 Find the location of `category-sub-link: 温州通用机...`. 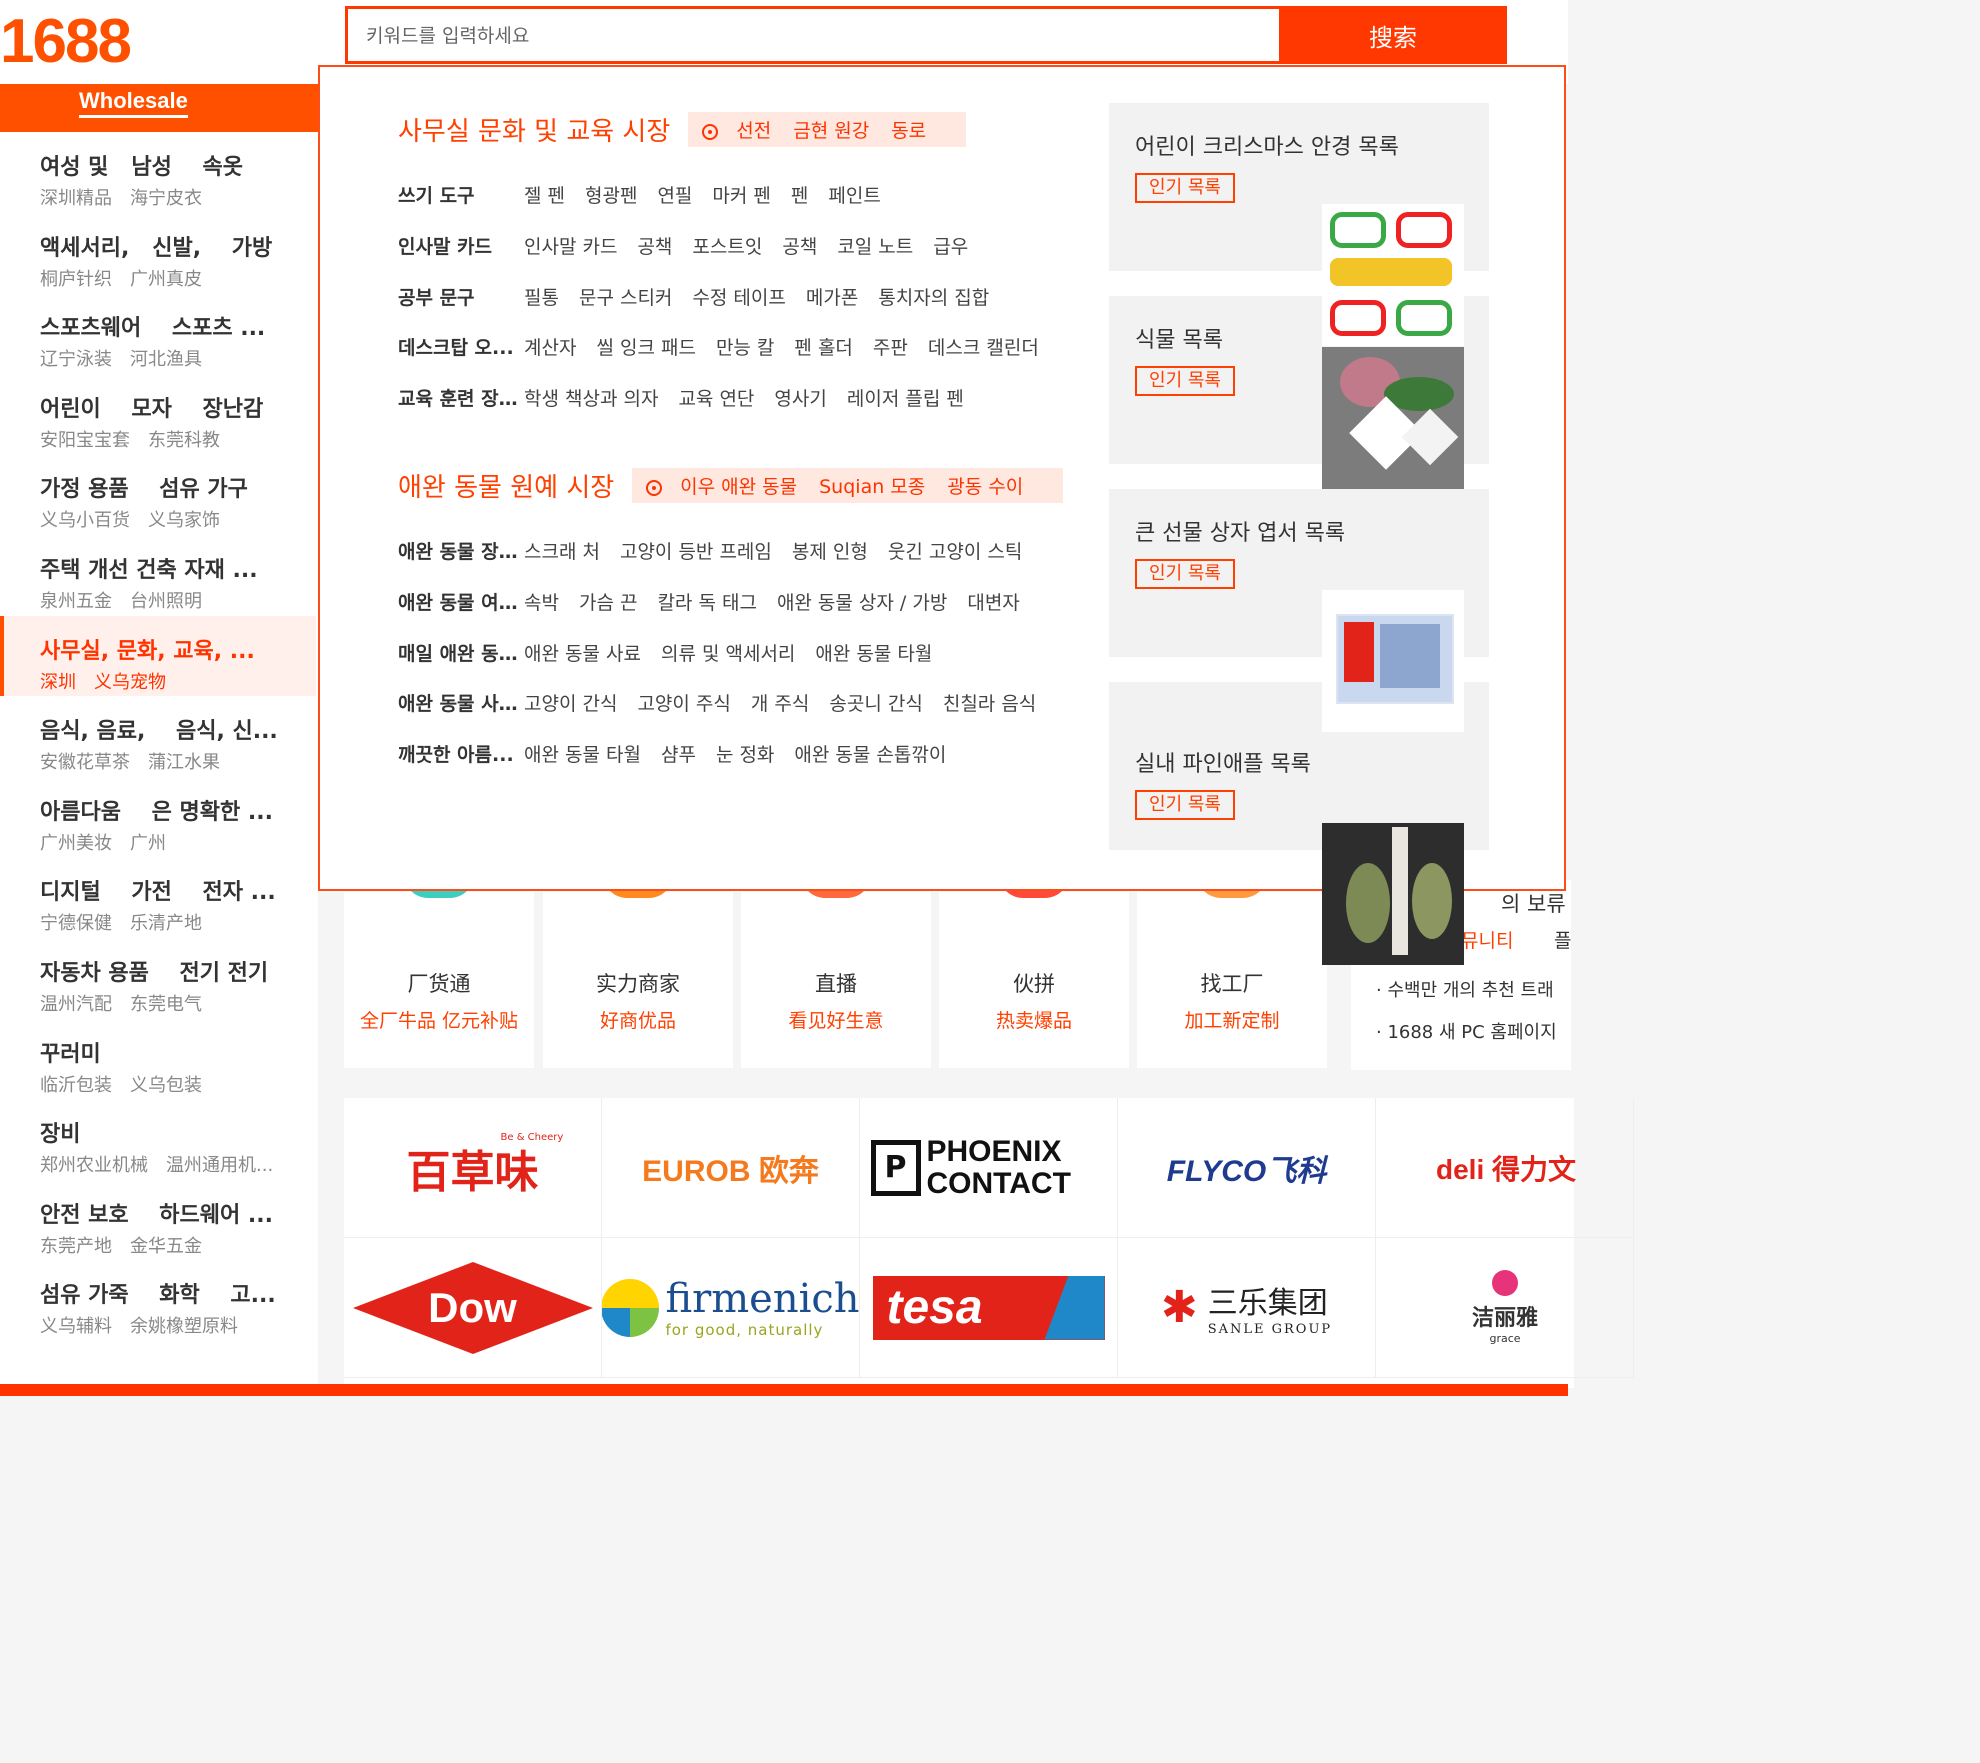

category-sub-link: 温州通用机... is located at coordinates (219, 1165).